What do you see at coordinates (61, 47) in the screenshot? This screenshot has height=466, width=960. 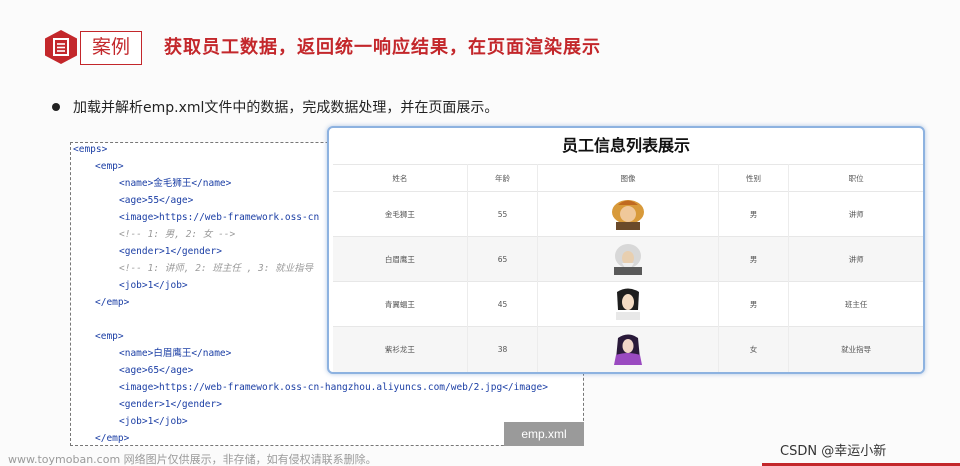 I see `case-icon` at bounding box center [61, 47].